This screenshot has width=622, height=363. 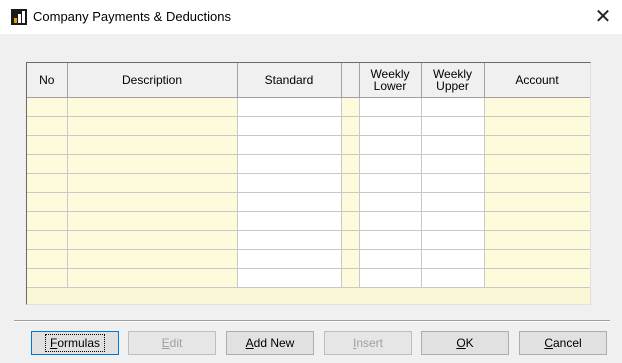 What do you see at coordinates (19, 17) in the screenshot?
I see `app-chart-icon` at bounding box center [19, 17].